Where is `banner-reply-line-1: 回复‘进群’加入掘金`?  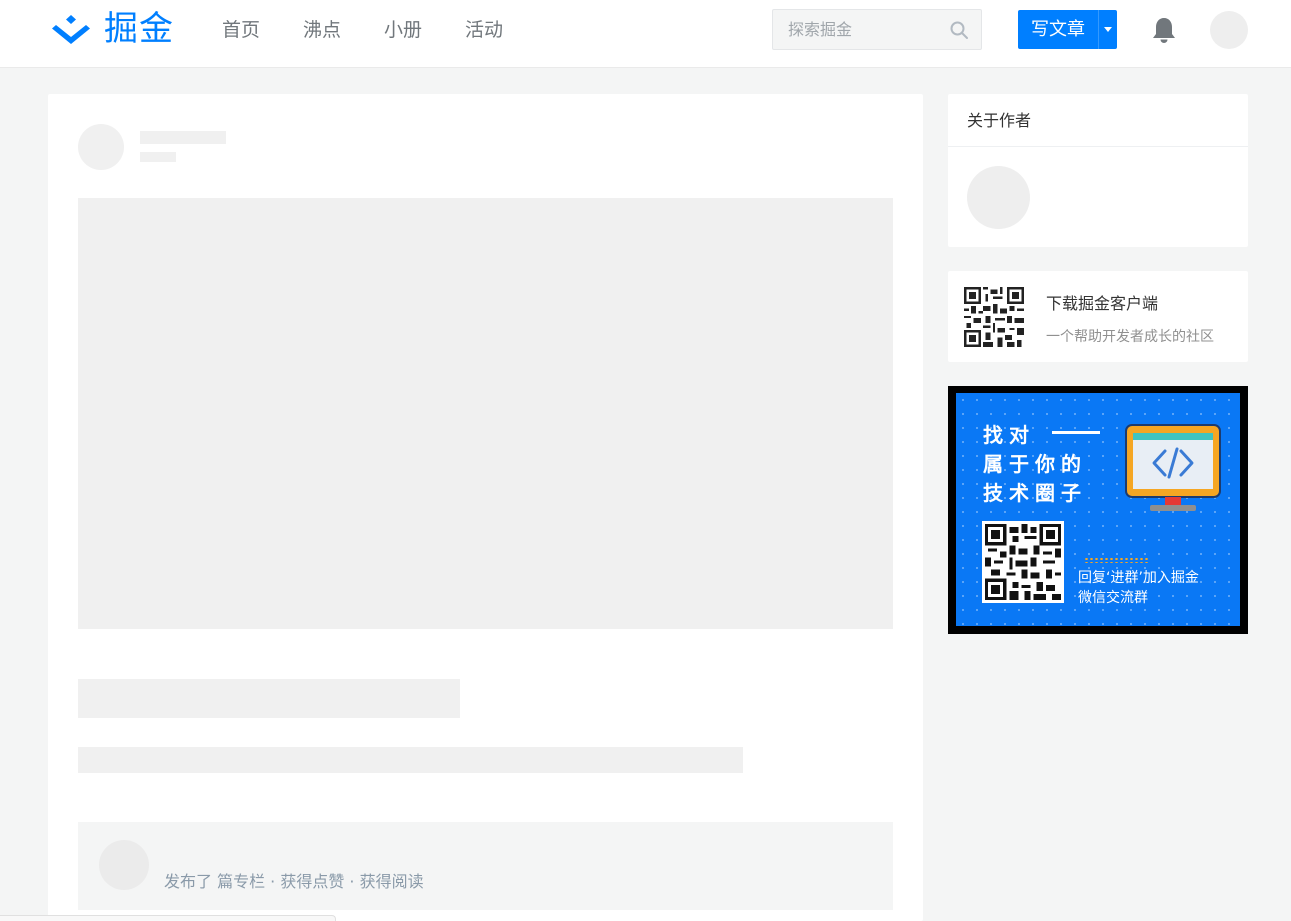 banner-reply-line-1: 回复‘进群’加入掘金 is located at coordinates (1138, 578).